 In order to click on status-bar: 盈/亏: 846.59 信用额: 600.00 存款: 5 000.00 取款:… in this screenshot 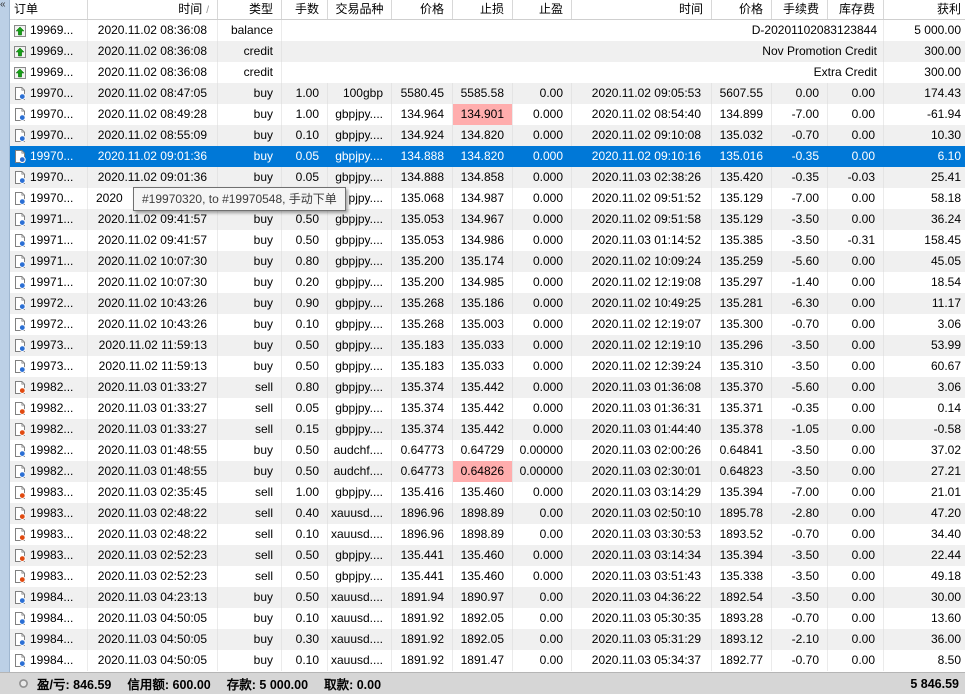, I will do `click(482, 683)`.